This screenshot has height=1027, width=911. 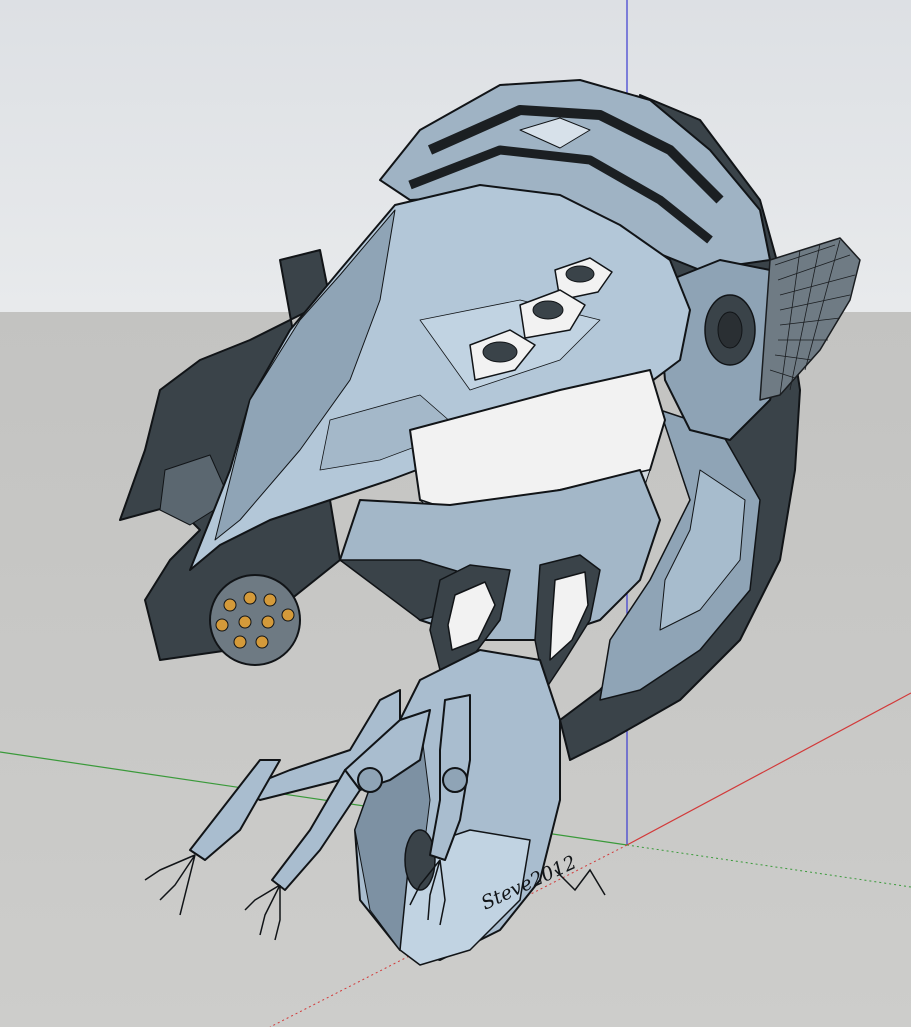 I want to click on radar-dish, so click(x=810, y=319).